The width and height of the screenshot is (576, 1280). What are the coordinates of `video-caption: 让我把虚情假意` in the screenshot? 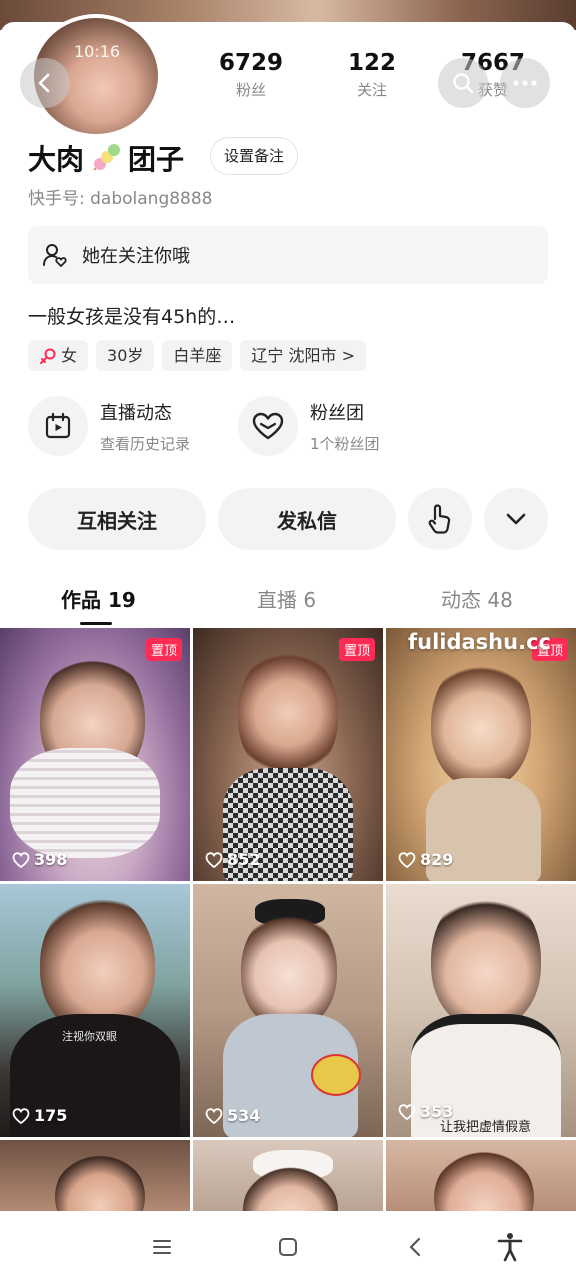 It's located at (486, 1127).